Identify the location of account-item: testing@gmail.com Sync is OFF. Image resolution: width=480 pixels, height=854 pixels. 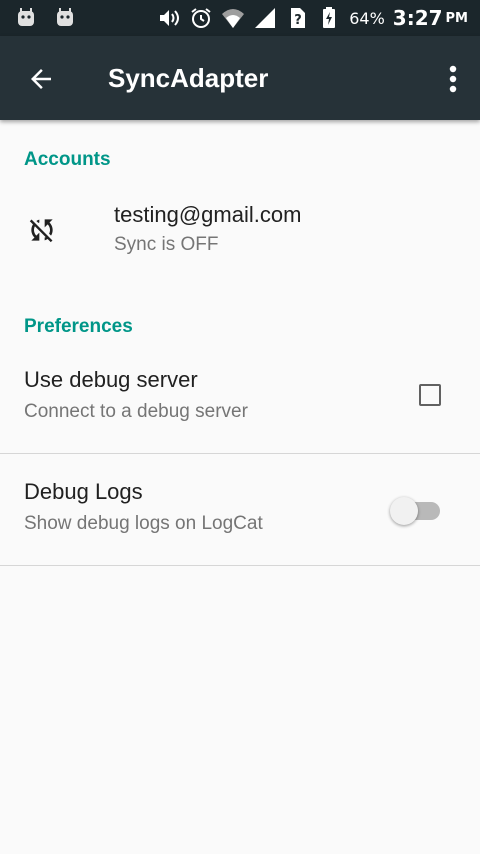
(240, 235).